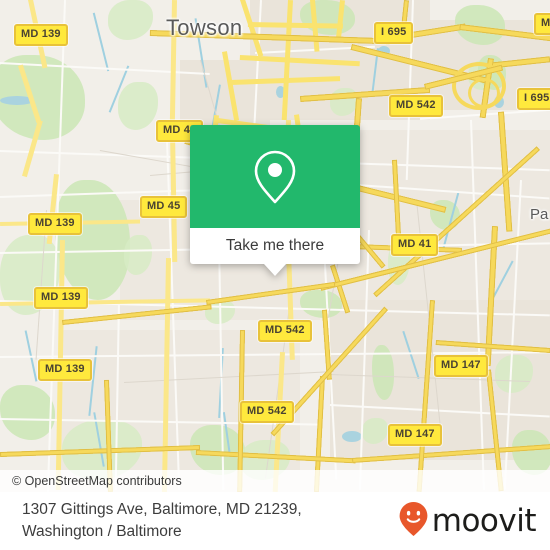  Describe the element at coordinates (275, 481) in the screenshot. I see `map-attribution: © OpenStreetMap contributors` at that location.